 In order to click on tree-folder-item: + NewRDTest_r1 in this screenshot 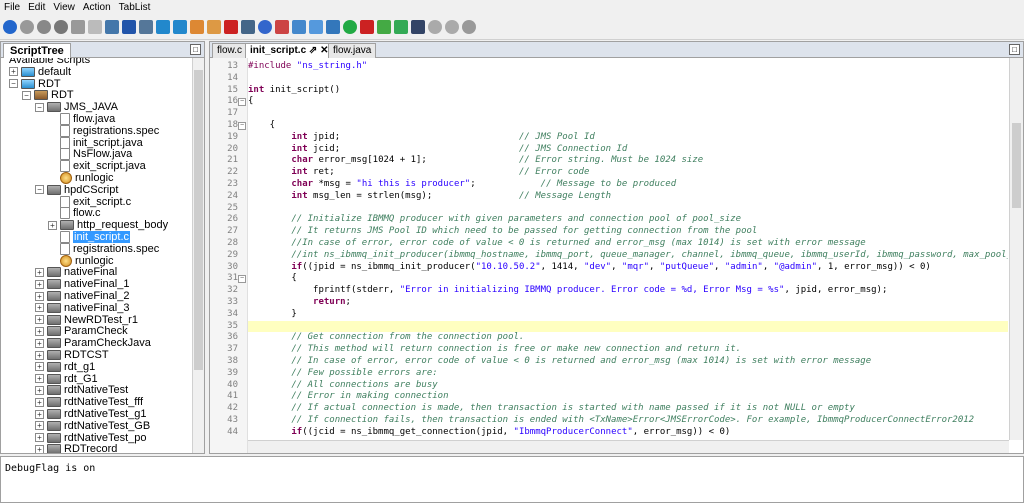, I will do `click(86, 320)`.